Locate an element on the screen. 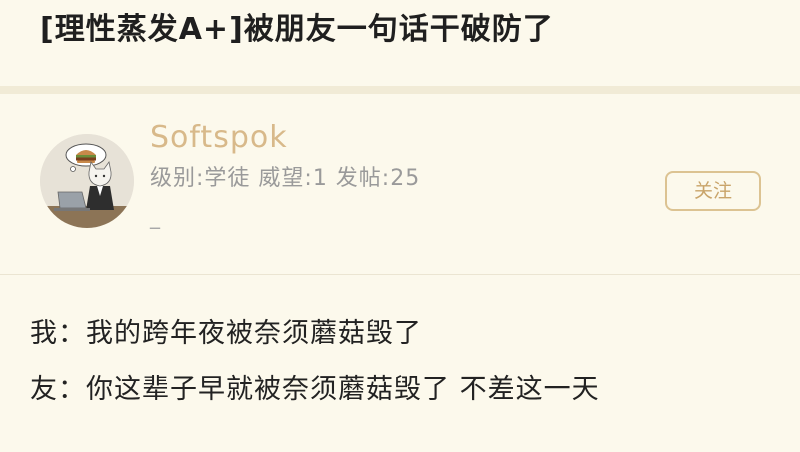 This screenshot has width=800, height=452. avatar is located at coordinates (87, 181).